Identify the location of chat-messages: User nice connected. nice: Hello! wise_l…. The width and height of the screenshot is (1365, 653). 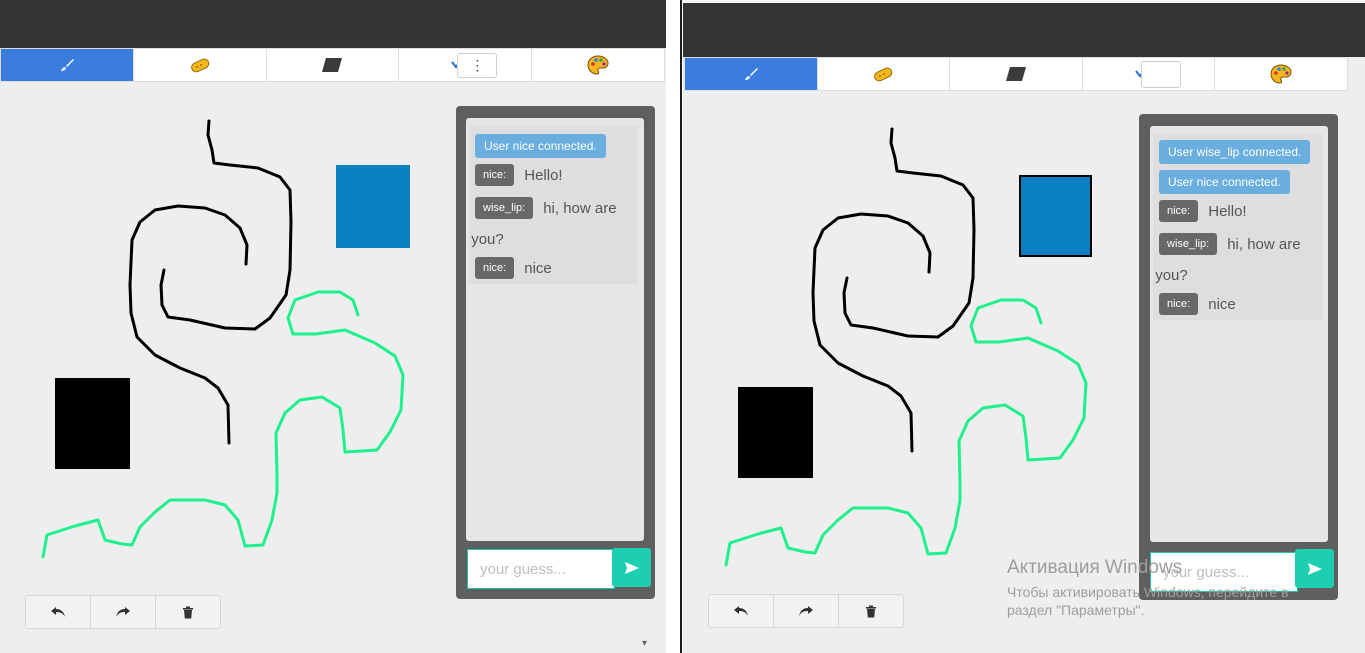
(555, 329).